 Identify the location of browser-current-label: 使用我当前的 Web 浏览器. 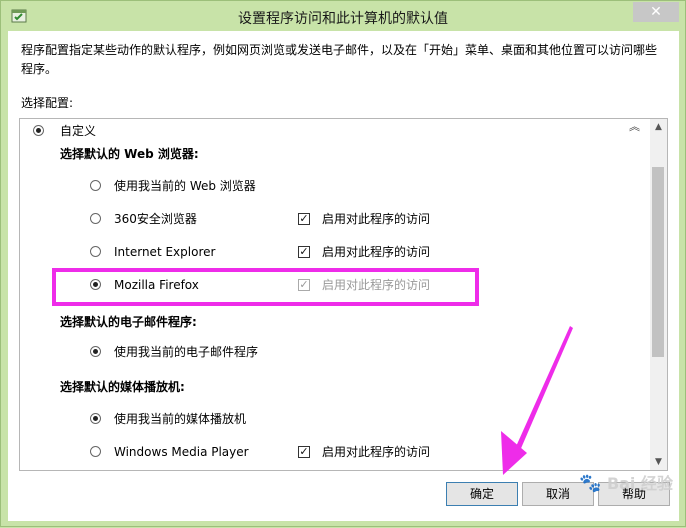
(185, 186).